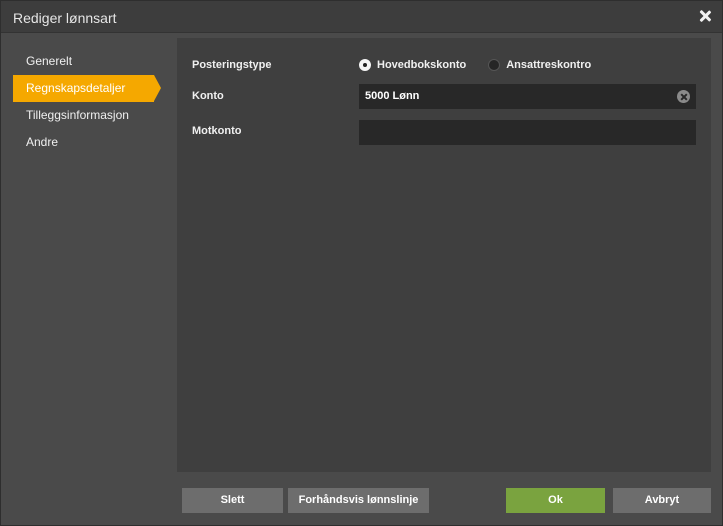 The image size is (723, 526). I want to click on close-icon, so click(705, 16).